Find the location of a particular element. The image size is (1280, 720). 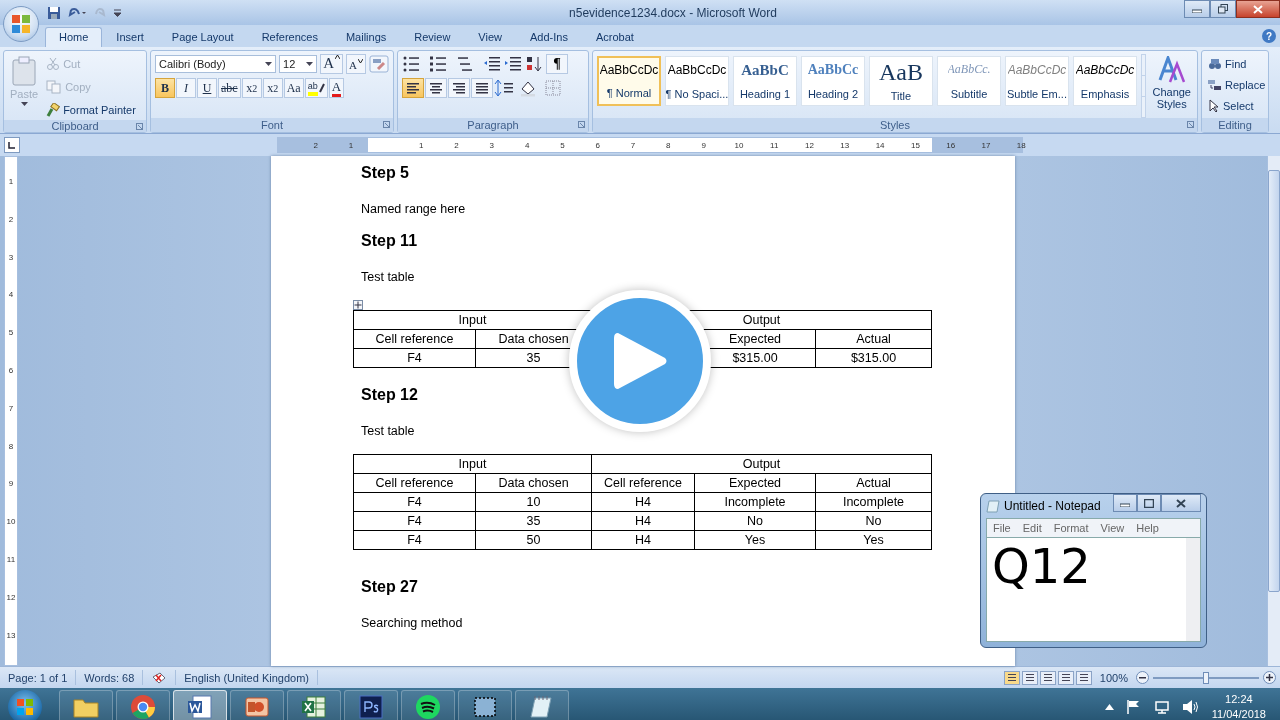

format-button: I is located at coordinates (186, 88).